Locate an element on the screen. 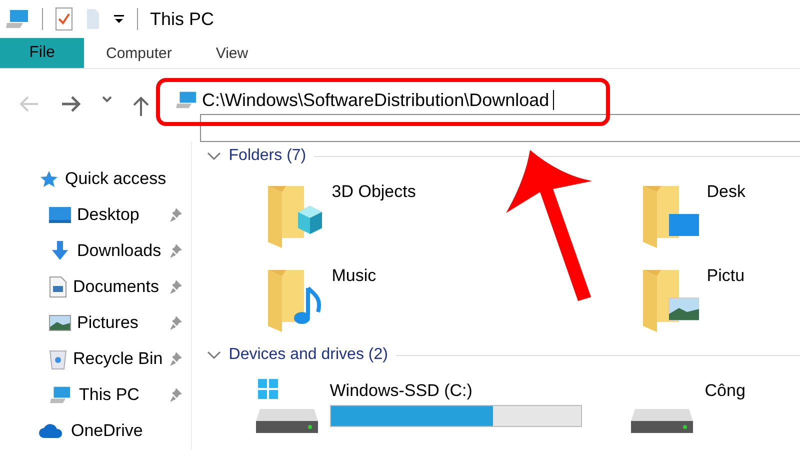 This screenshot has width=800, height=450. sidebar-item: Desktop is located at coordinates (95, 215).